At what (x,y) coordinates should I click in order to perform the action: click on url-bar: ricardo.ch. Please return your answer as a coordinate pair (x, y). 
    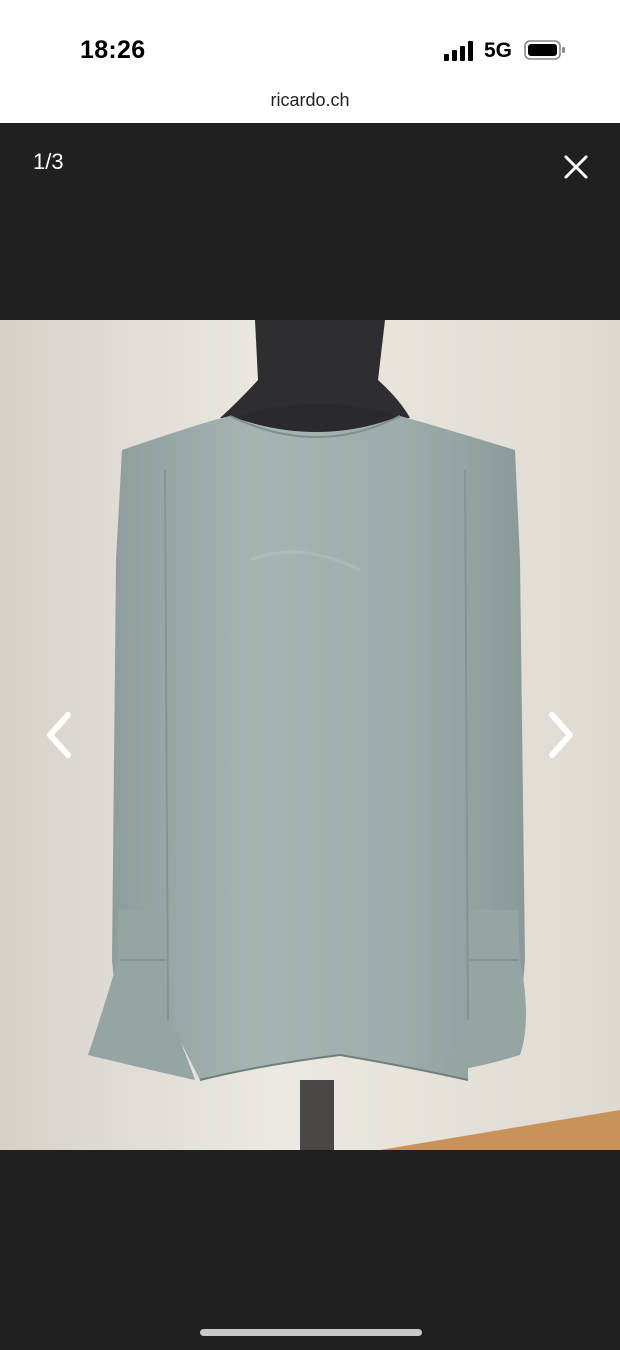
    Looking at the image, I should click on (310, 104).